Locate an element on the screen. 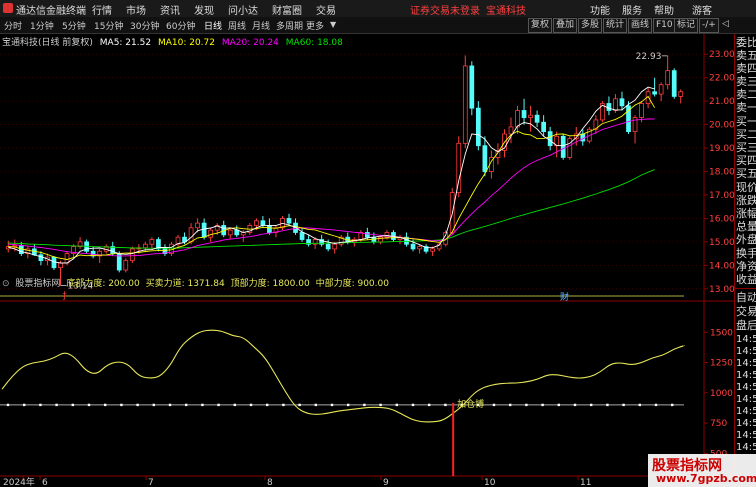 The width and height of the screenshot is (756, 487). bottom-force: 底部力度: 200.00 is located at coordinates (103, 284).